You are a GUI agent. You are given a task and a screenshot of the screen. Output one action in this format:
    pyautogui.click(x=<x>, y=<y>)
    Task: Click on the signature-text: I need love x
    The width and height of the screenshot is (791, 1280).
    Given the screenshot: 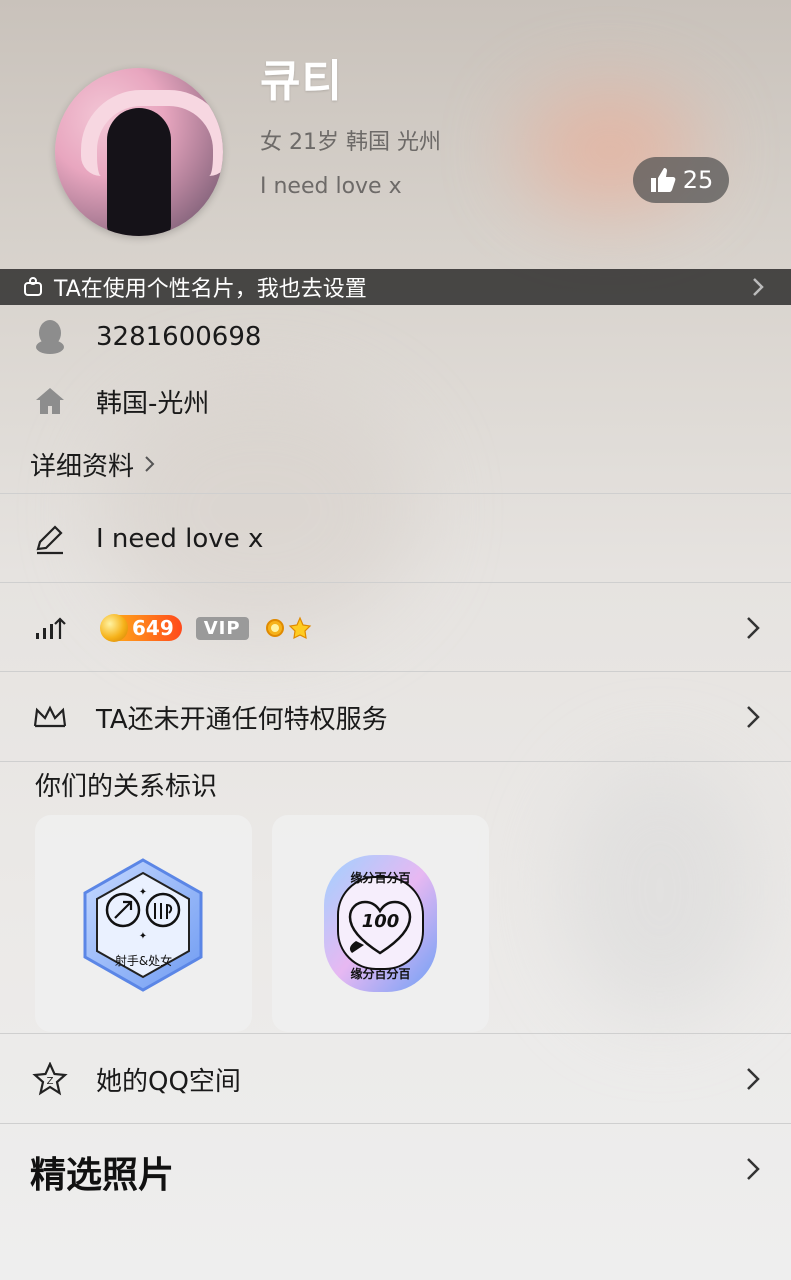 What is the action you would take?
    pyautogui.click(x=180, y=539)
    